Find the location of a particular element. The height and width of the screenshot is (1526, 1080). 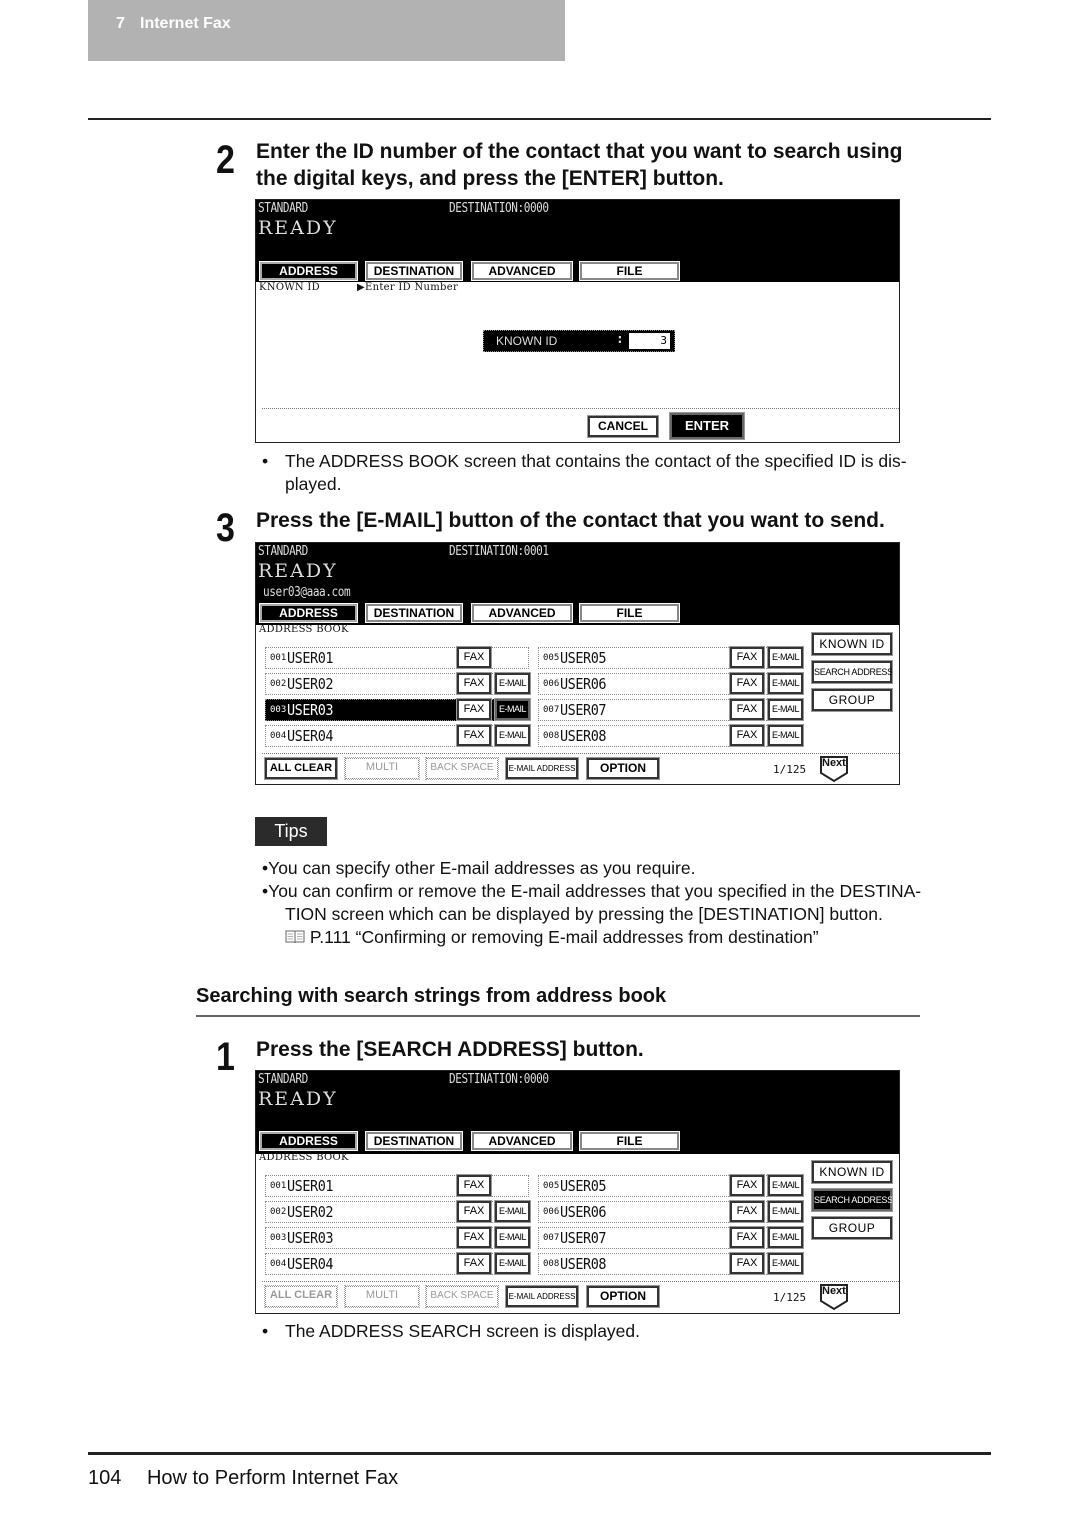

bottom-rule is located at coordinates (539, 1453).